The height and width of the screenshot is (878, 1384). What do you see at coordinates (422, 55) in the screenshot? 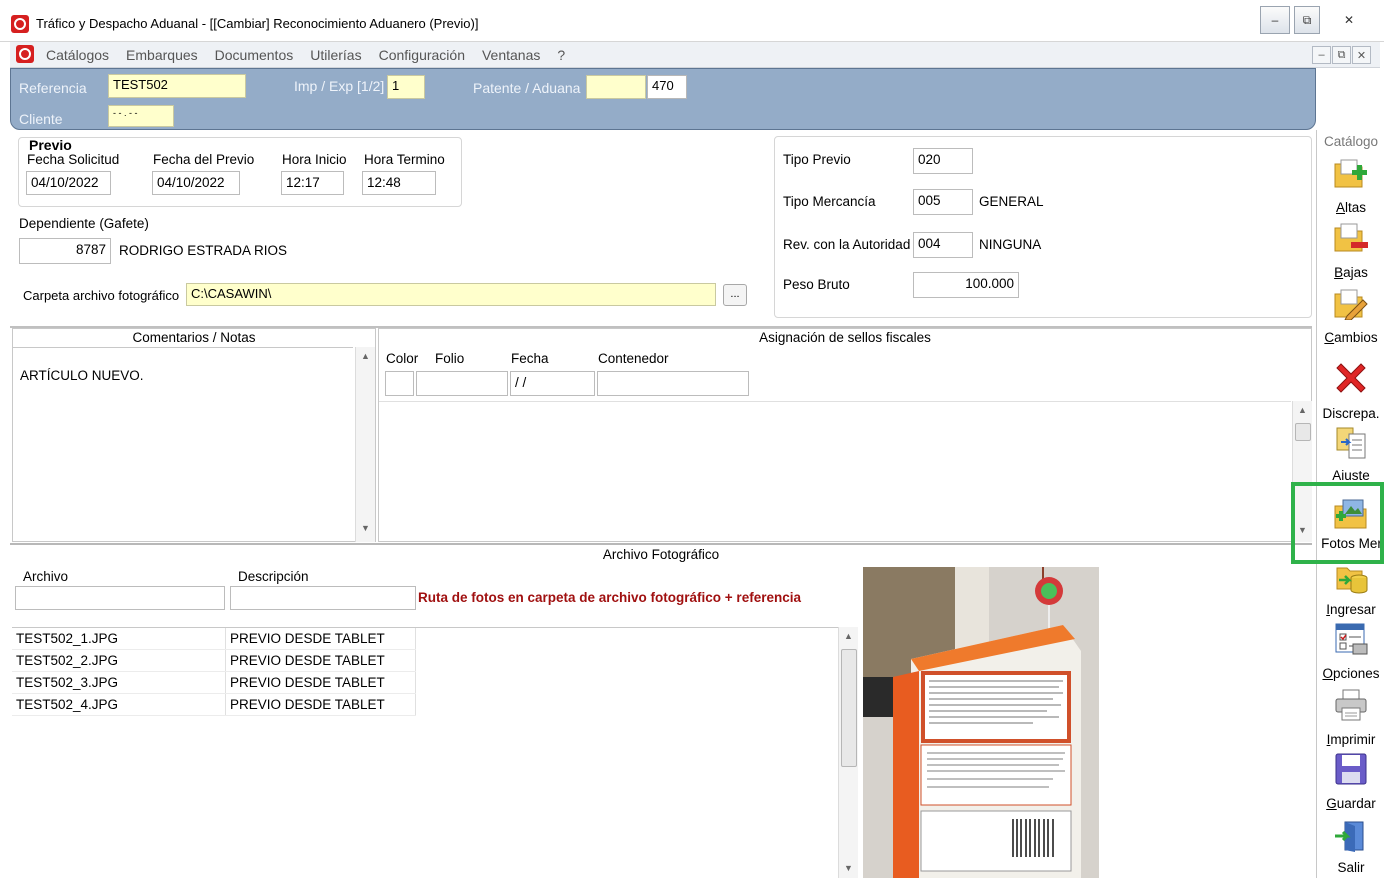
I see `menu-configuracion: Configuración` at bounding box center [422, 55].